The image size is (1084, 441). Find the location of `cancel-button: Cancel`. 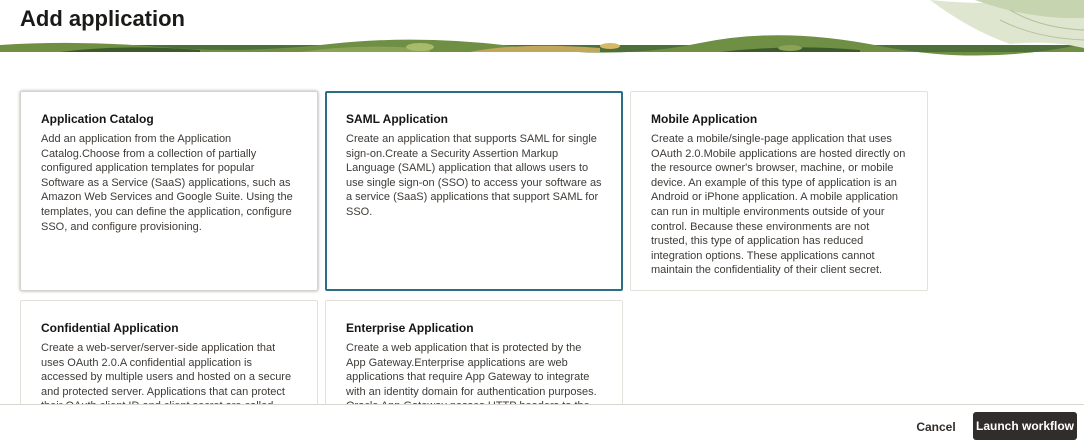

cancel-button: Cancel is located at coordinates (936, 427).